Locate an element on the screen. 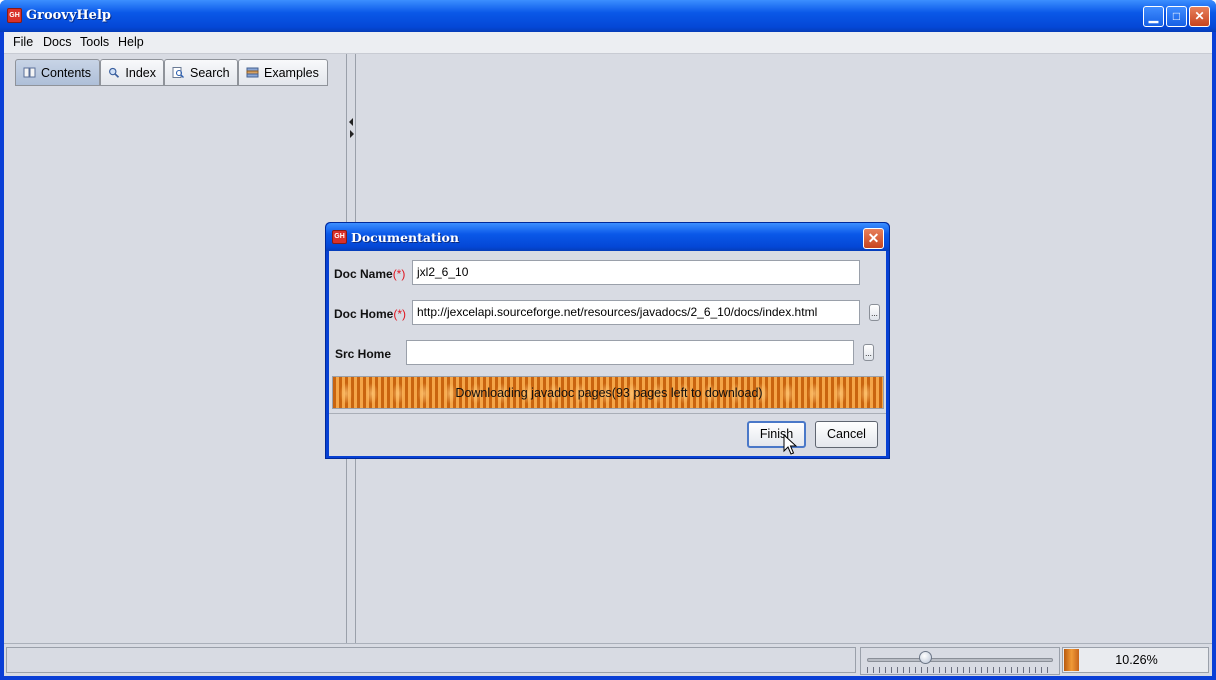  slider-ticks is located at coordinates (960, 670).